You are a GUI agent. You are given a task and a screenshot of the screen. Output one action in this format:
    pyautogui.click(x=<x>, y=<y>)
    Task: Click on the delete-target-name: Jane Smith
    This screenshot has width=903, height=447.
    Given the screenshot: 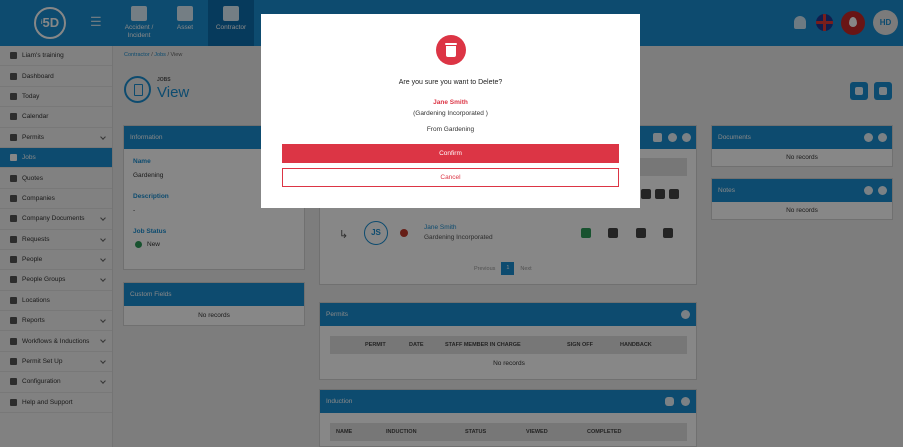 What is the action you would take?
    pyautogui.click(x=450, y=102)
    